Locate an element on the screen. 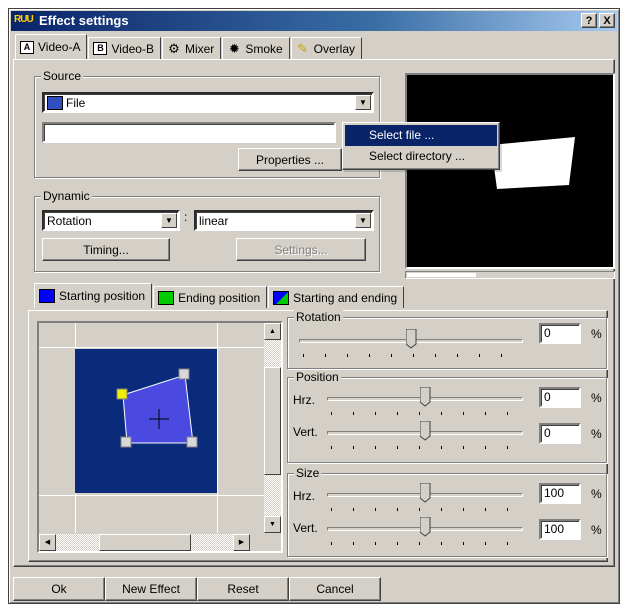  tab-label: Mixer is located at coordinates (199, 48).